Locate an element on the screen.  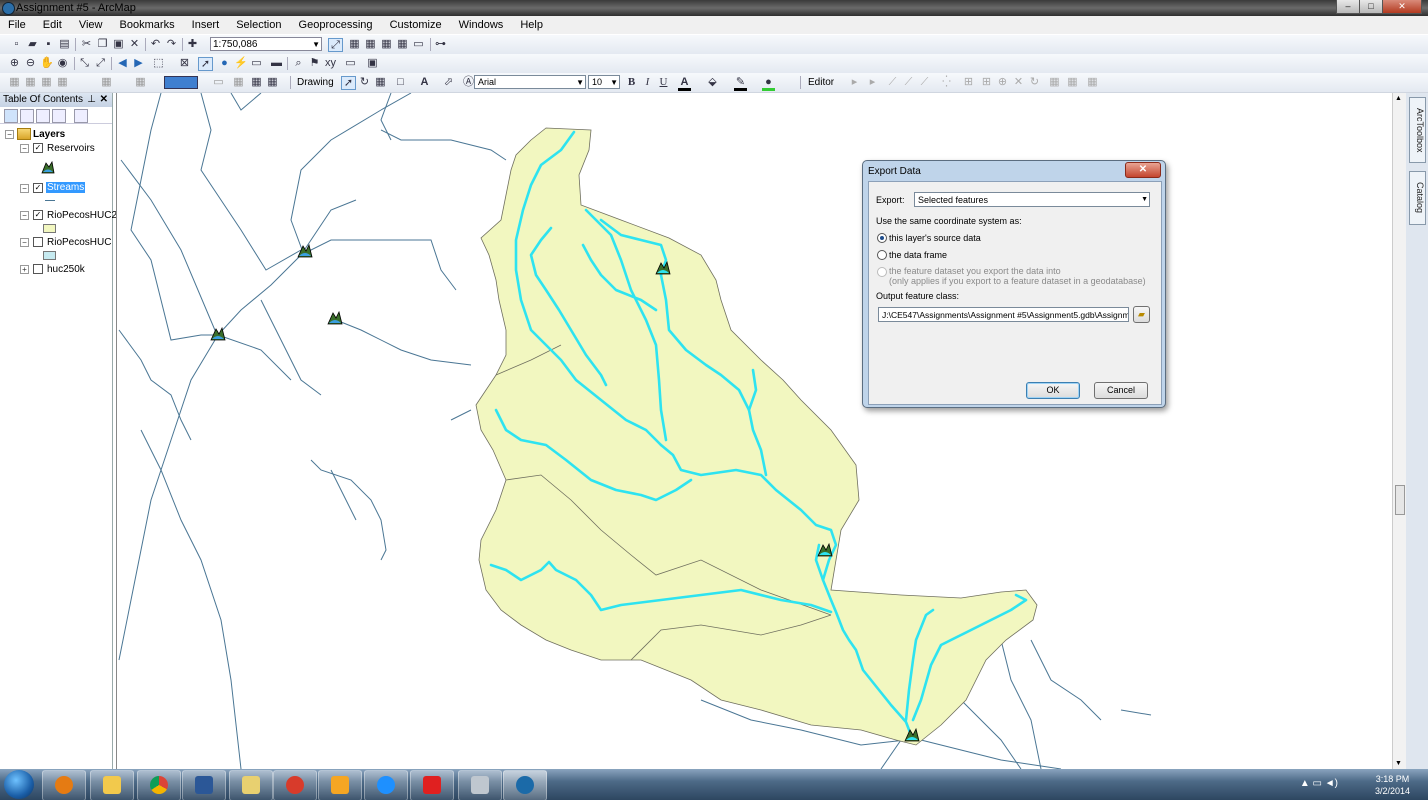
pin-icon: ⊥ is located at coordinates (91, 100).